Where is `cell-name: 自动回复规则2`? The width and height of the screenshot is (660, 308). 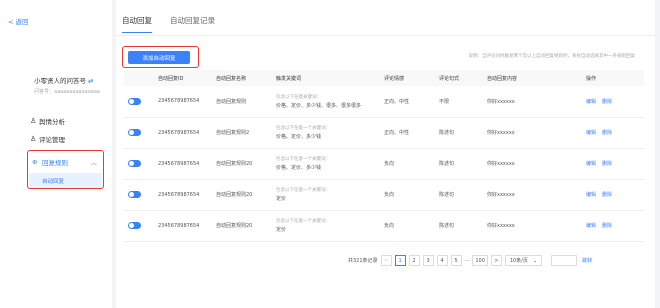
cell-name: 自动回复规则2 is located at coordinates (242, 133).